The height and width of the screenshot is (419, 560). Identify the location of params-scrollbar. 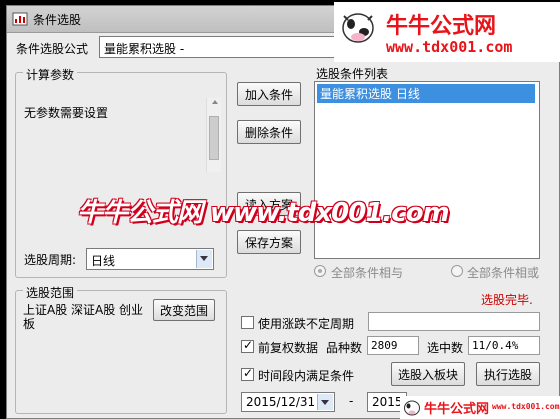
(213, 135).